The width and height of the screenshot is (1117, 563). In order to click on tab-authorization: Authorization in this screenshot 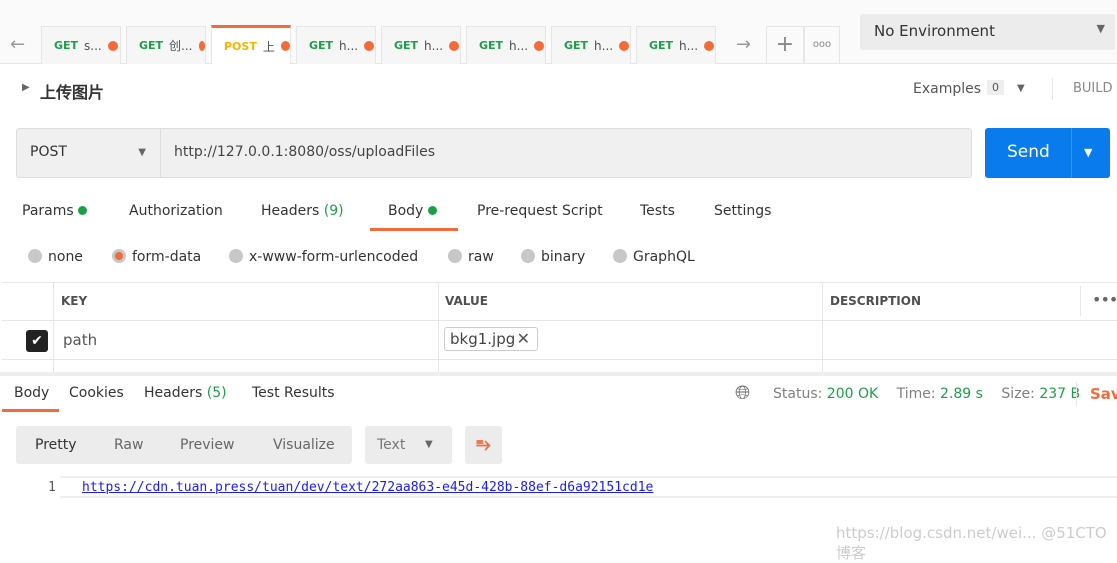, I will do `click(176, 211)`.